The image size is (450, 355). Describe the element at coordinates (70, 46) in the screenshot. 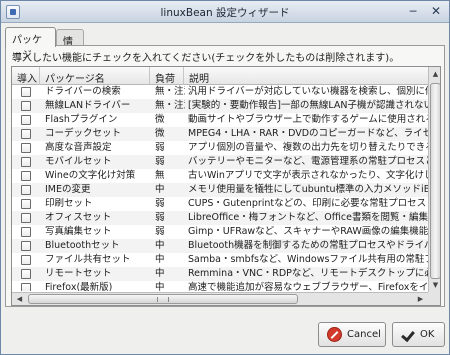

I see `tab-info: 情報` at that location.